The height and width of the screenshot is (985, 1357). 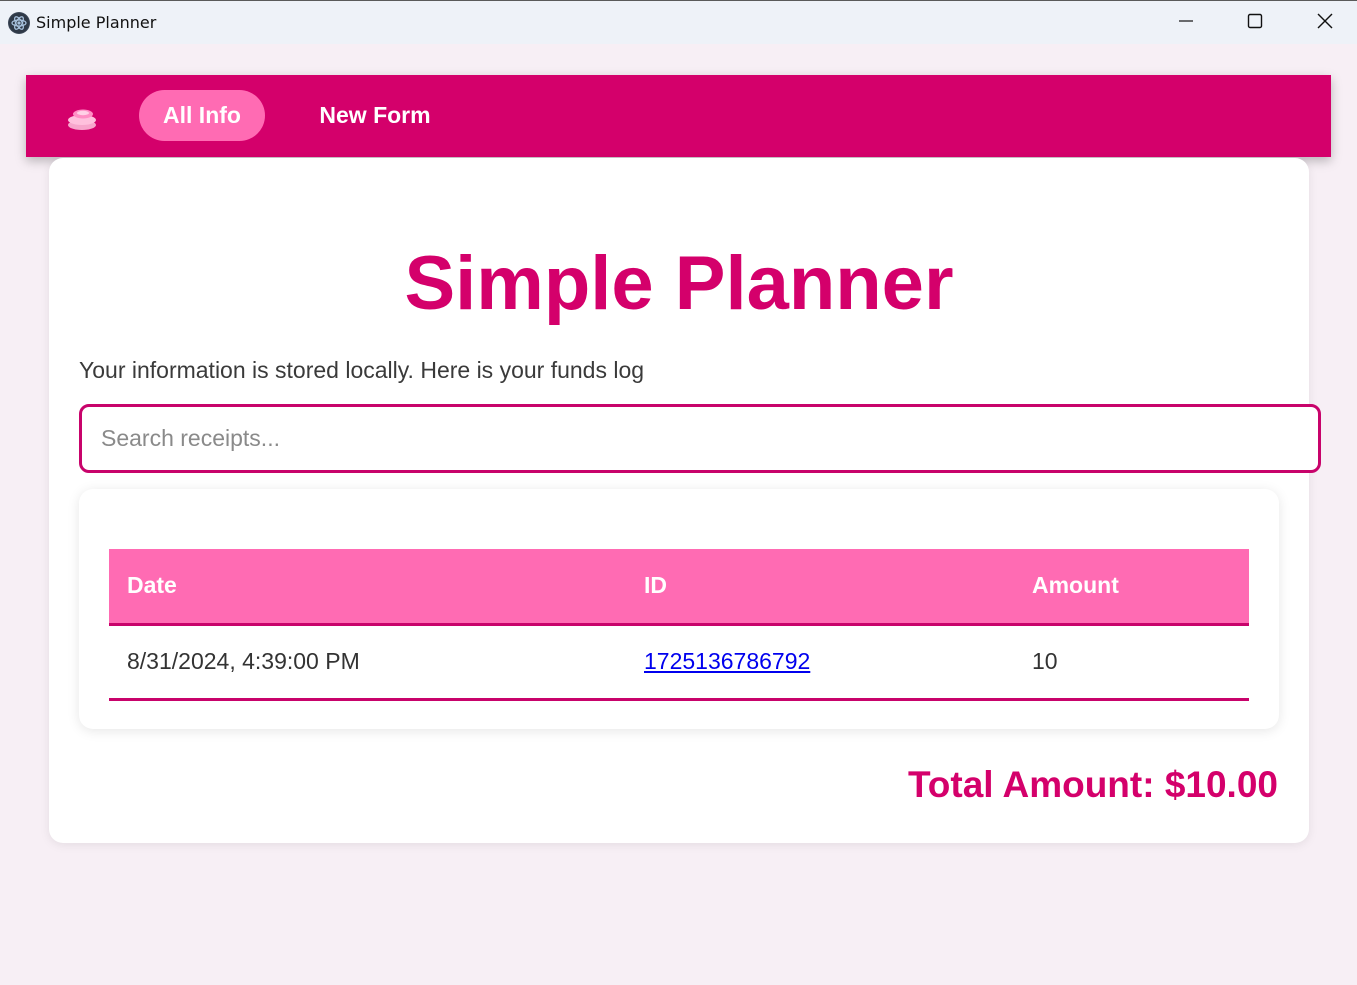 I want to click on table-row: 8/31/2024, 4:39:00 PM 1725136786792 10, so click(x=679, y=662).